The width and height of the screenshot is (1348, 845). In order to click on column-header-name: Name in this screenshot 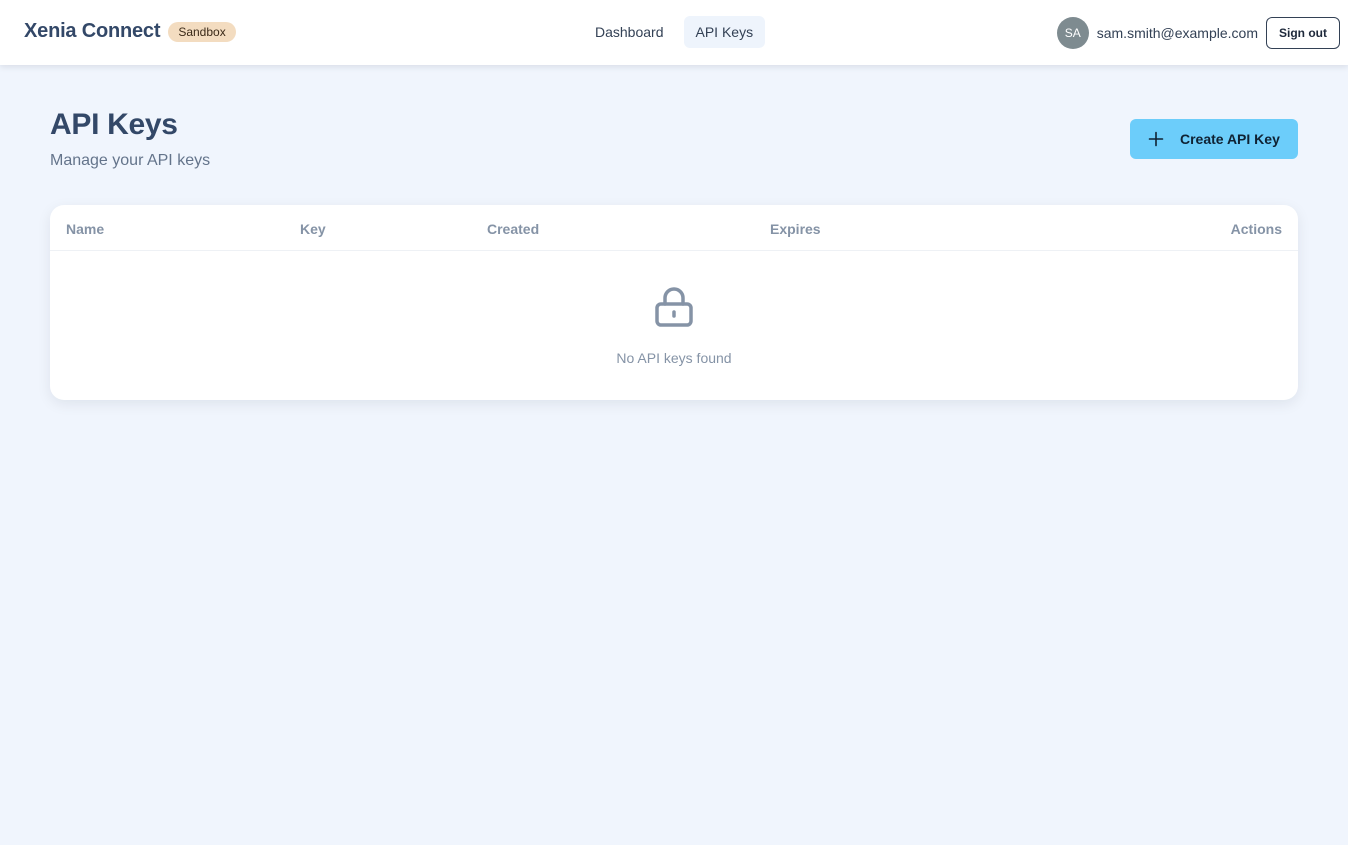, I will do `click(85, 229)`.